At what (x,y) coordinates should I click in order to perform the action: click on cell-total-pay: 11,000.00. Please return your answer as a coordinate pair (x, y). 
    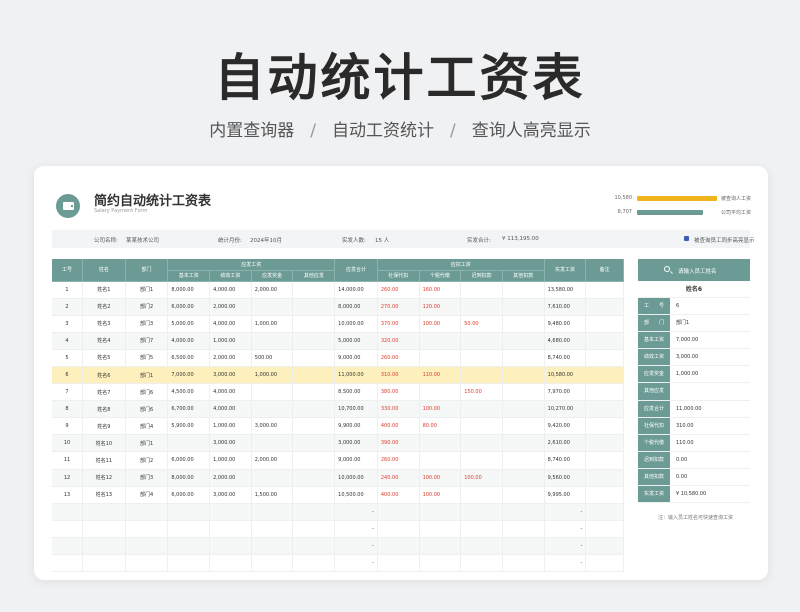
    Looking at the image, I should click on (356, 375).